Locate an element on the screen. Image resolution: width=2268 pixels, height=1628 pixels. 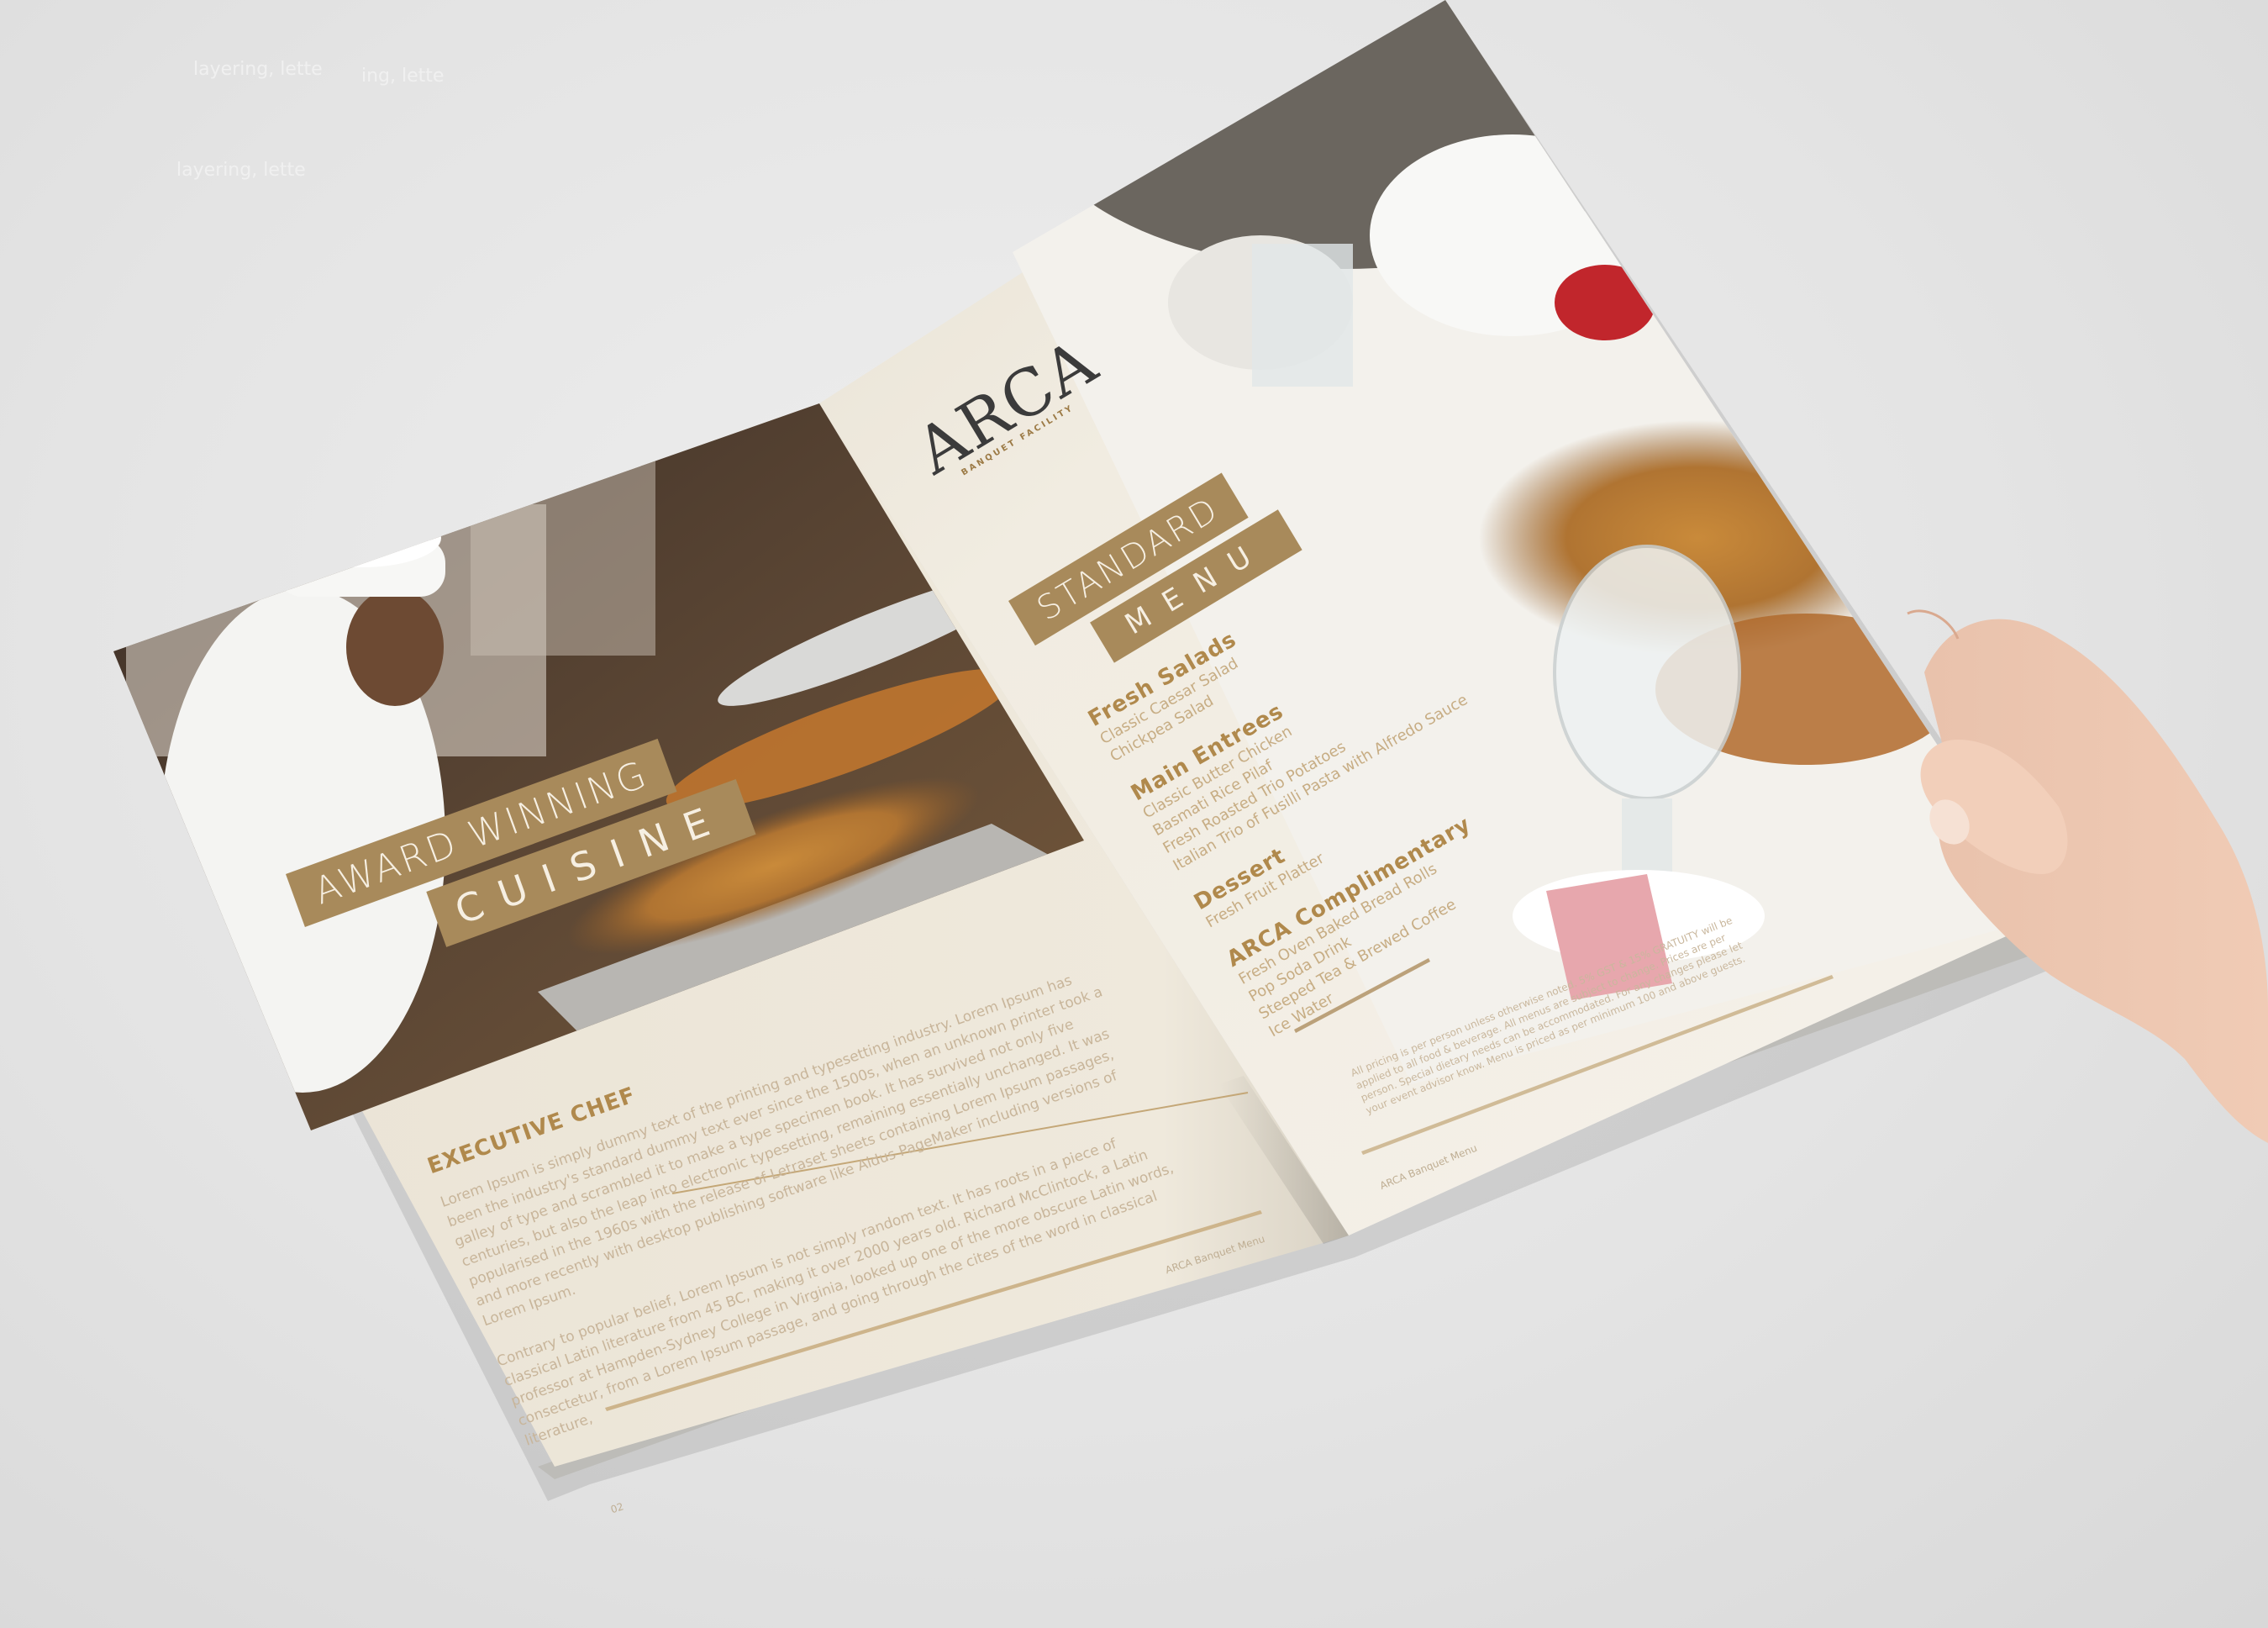
hand-illustration is located at coordinates (2087, 876).